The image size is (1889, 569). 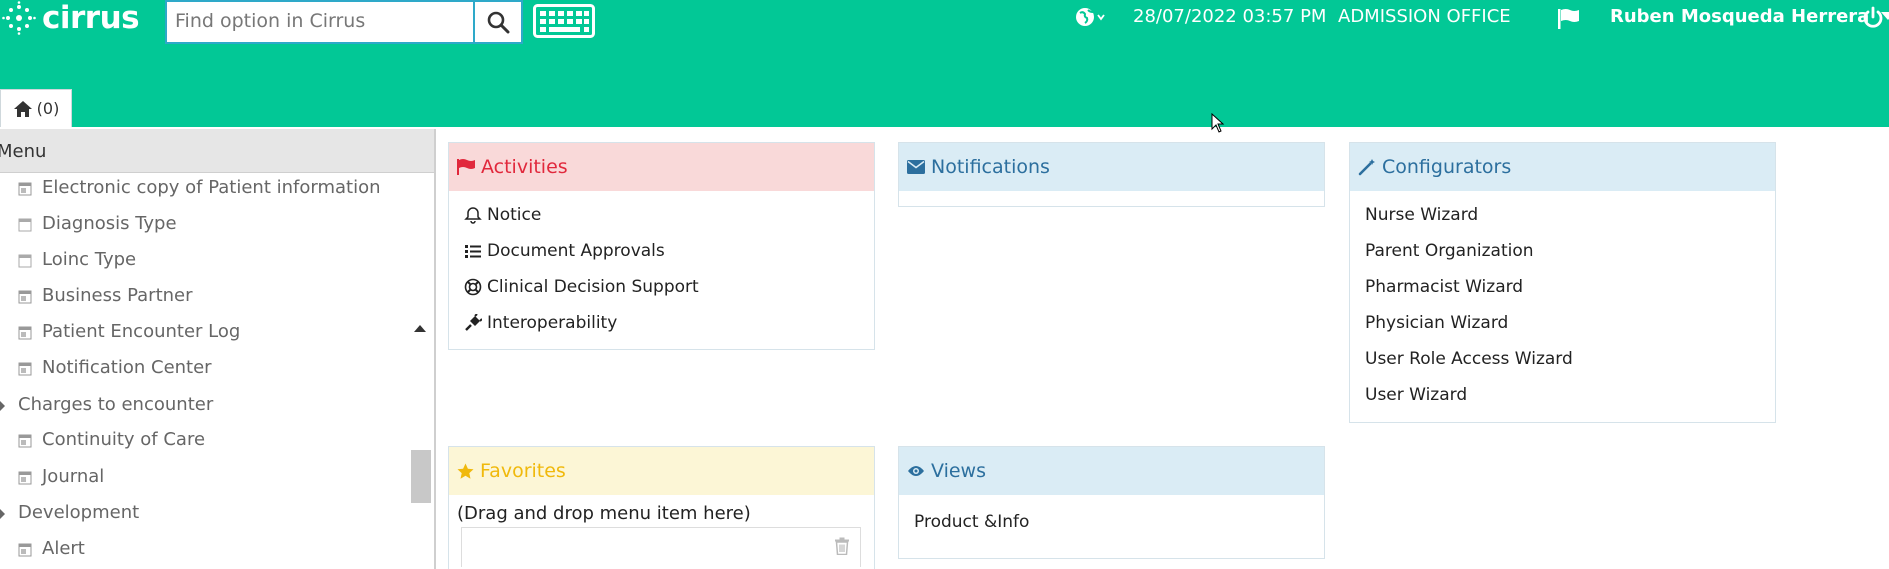 I want to click on notifications-title: Notifications, so click(x=990, y=167).